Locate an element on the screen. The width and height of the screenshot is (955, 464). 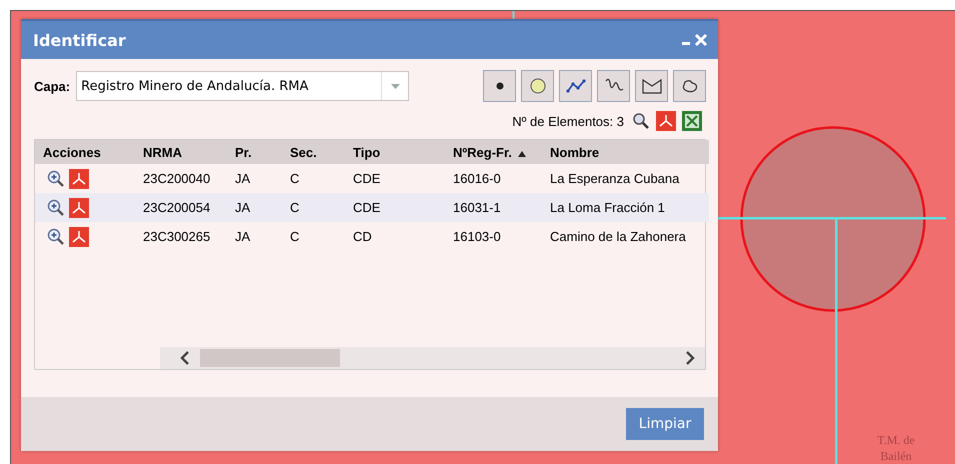
table-cell: Camino de la Zahonera is located at coordinates (625, 236).